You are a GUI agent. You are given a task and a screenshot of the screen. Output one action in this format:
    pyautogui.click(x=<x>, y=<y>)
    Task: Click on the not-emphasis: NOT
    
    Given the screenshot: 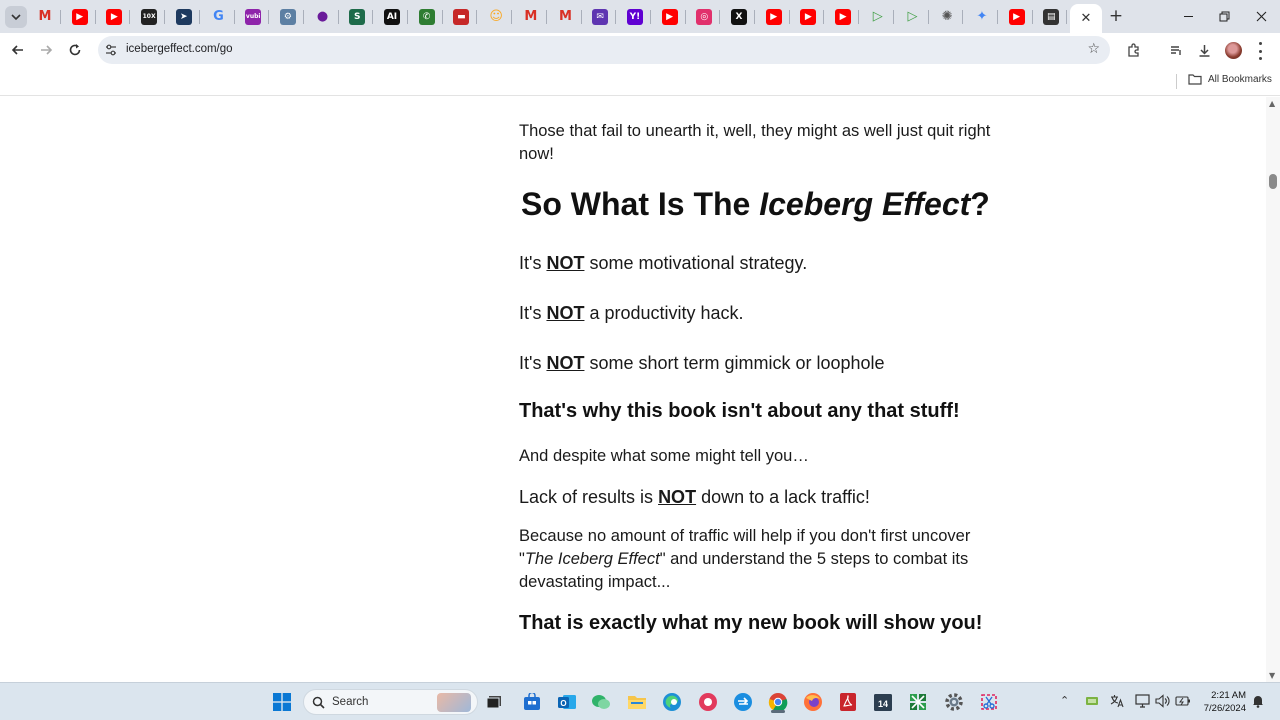 What is the action you would take?
    pyautogui.click(x=565, y=263)
    